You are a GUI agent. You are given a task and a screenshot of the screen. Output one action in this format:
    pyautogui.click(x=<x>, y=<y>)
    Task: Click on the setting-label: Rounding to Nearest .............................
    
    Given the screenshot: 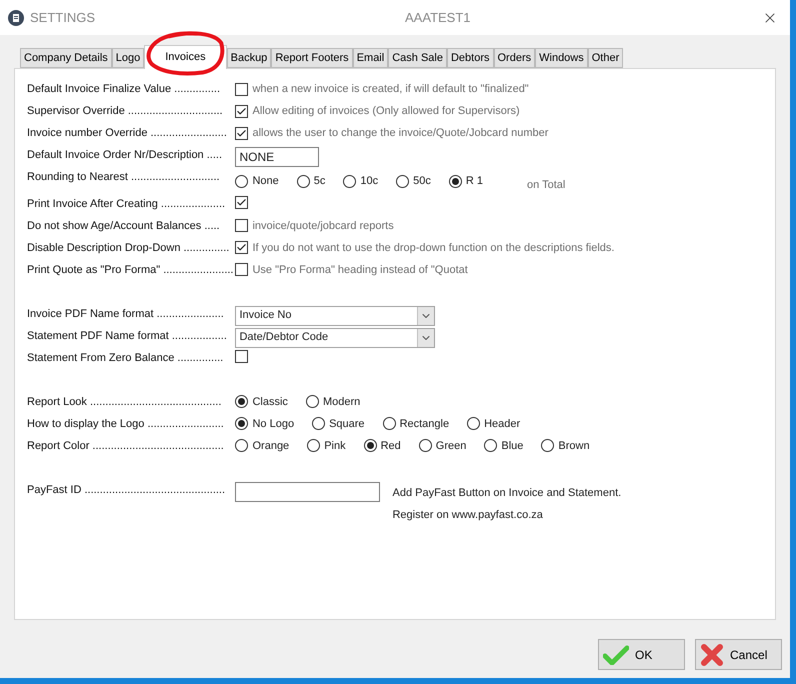 What is the action you would take?
    pyautogui.click(x=124, y=177)
    